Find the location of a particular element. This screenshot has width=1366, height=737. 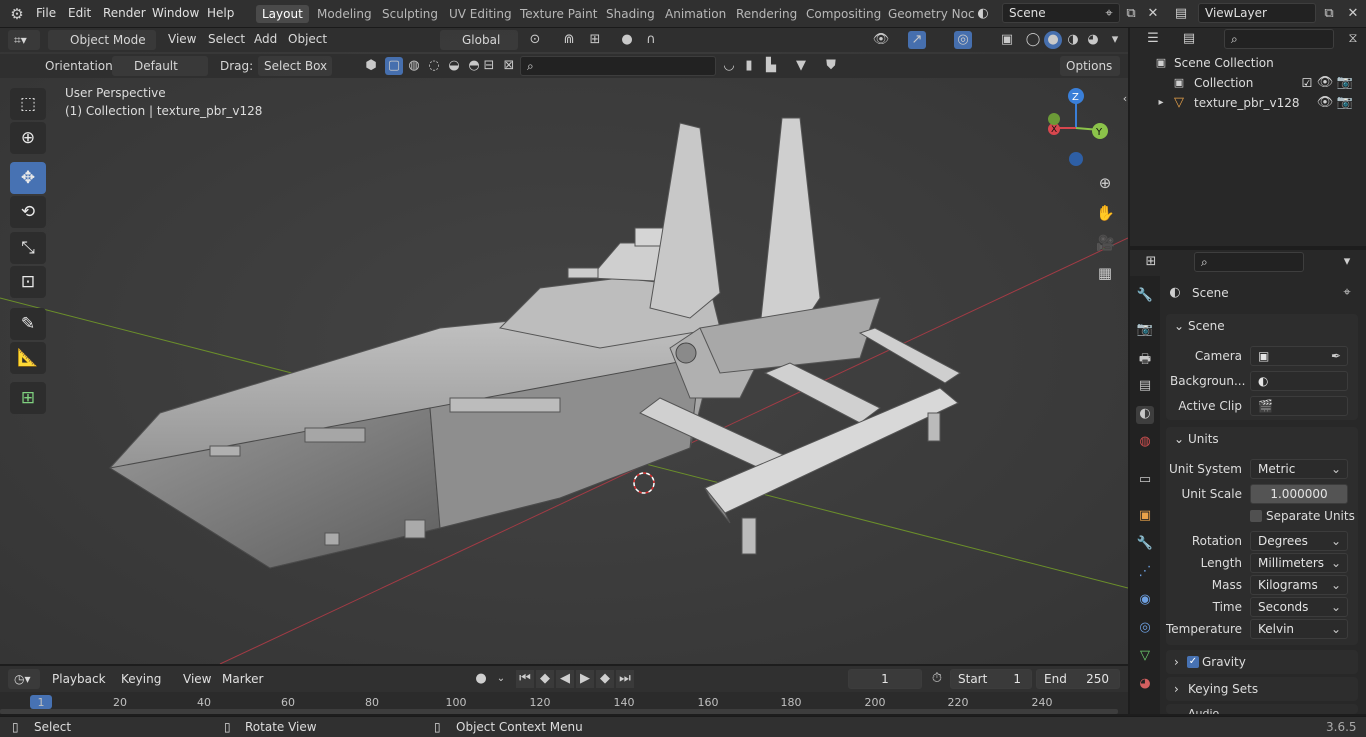

jump-end-icon: ⏭ is located at coordinates (625, 679).